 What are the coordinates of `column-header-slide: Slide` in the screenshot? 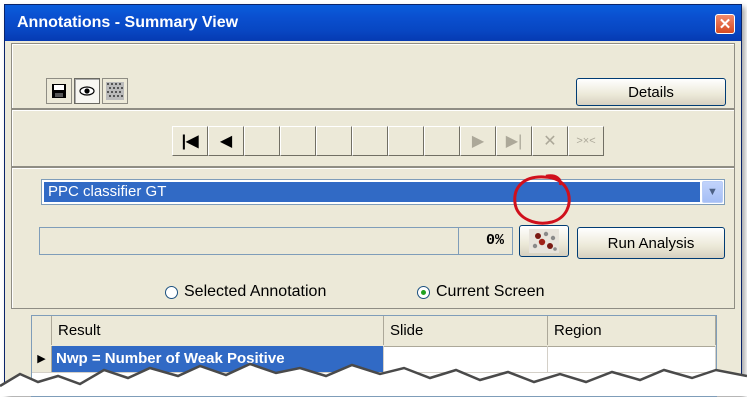 It's located at (466, 330).